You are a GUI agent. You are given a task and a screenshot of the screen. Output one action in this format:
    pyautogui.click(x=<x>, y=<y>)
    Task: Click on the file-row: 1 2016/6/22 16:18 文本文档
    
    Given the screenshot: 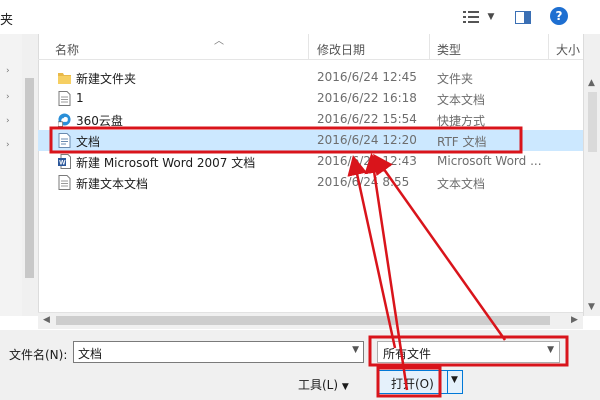 What is the action you would take?
    pyautogui.click(x=310, y=98)
    